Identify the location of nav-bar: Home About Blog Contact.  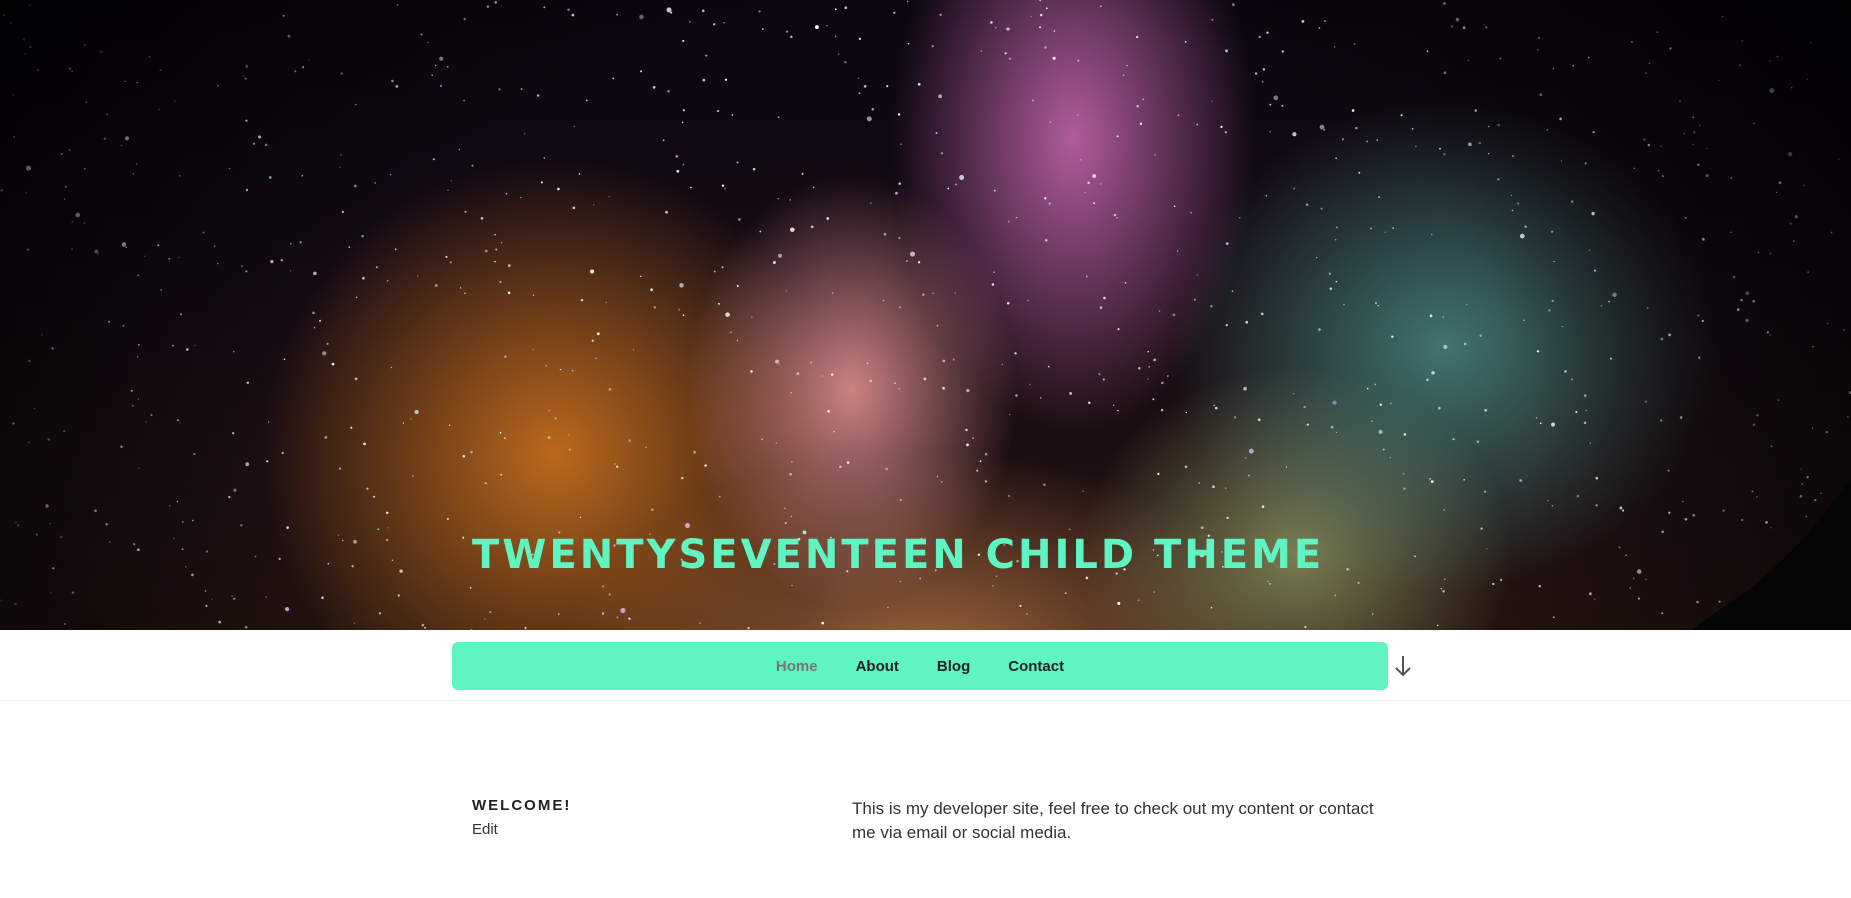
(920, 666).